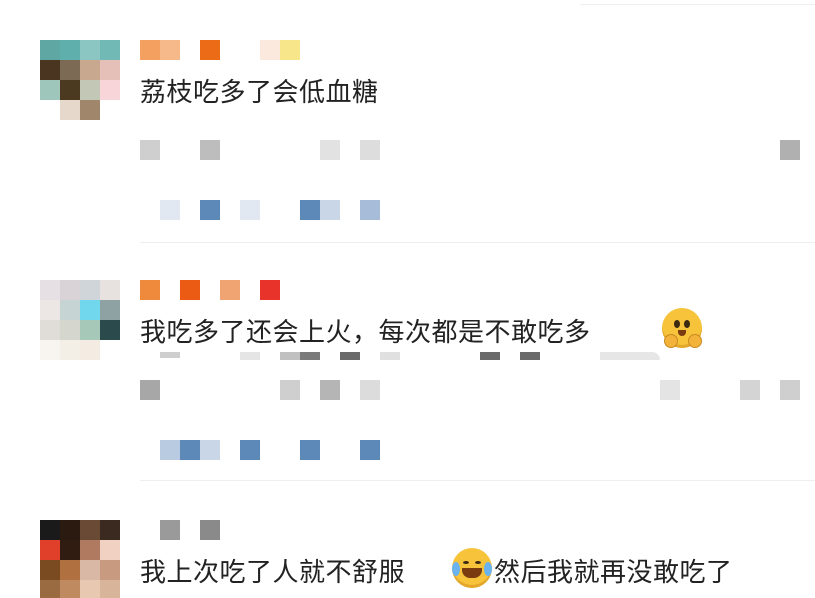  What do you see at coordinates (695, 341) in the screenshot?
I see `emoji-hand` at bounding box center [695, 341].